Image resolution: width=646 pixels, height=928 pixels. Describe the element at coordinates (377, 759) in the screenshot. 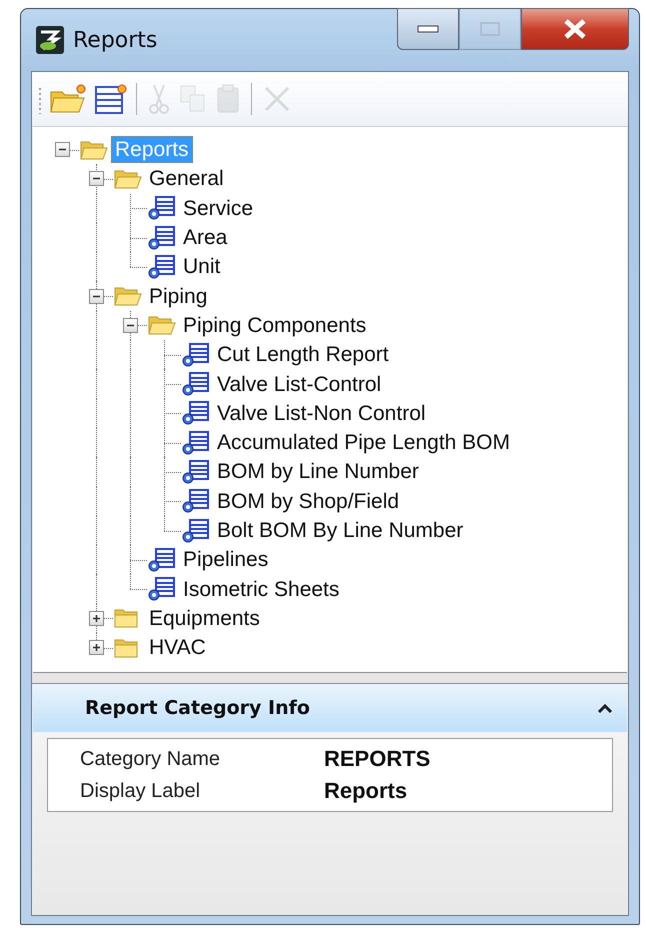

I see `property-value: REPORTS` at that location.